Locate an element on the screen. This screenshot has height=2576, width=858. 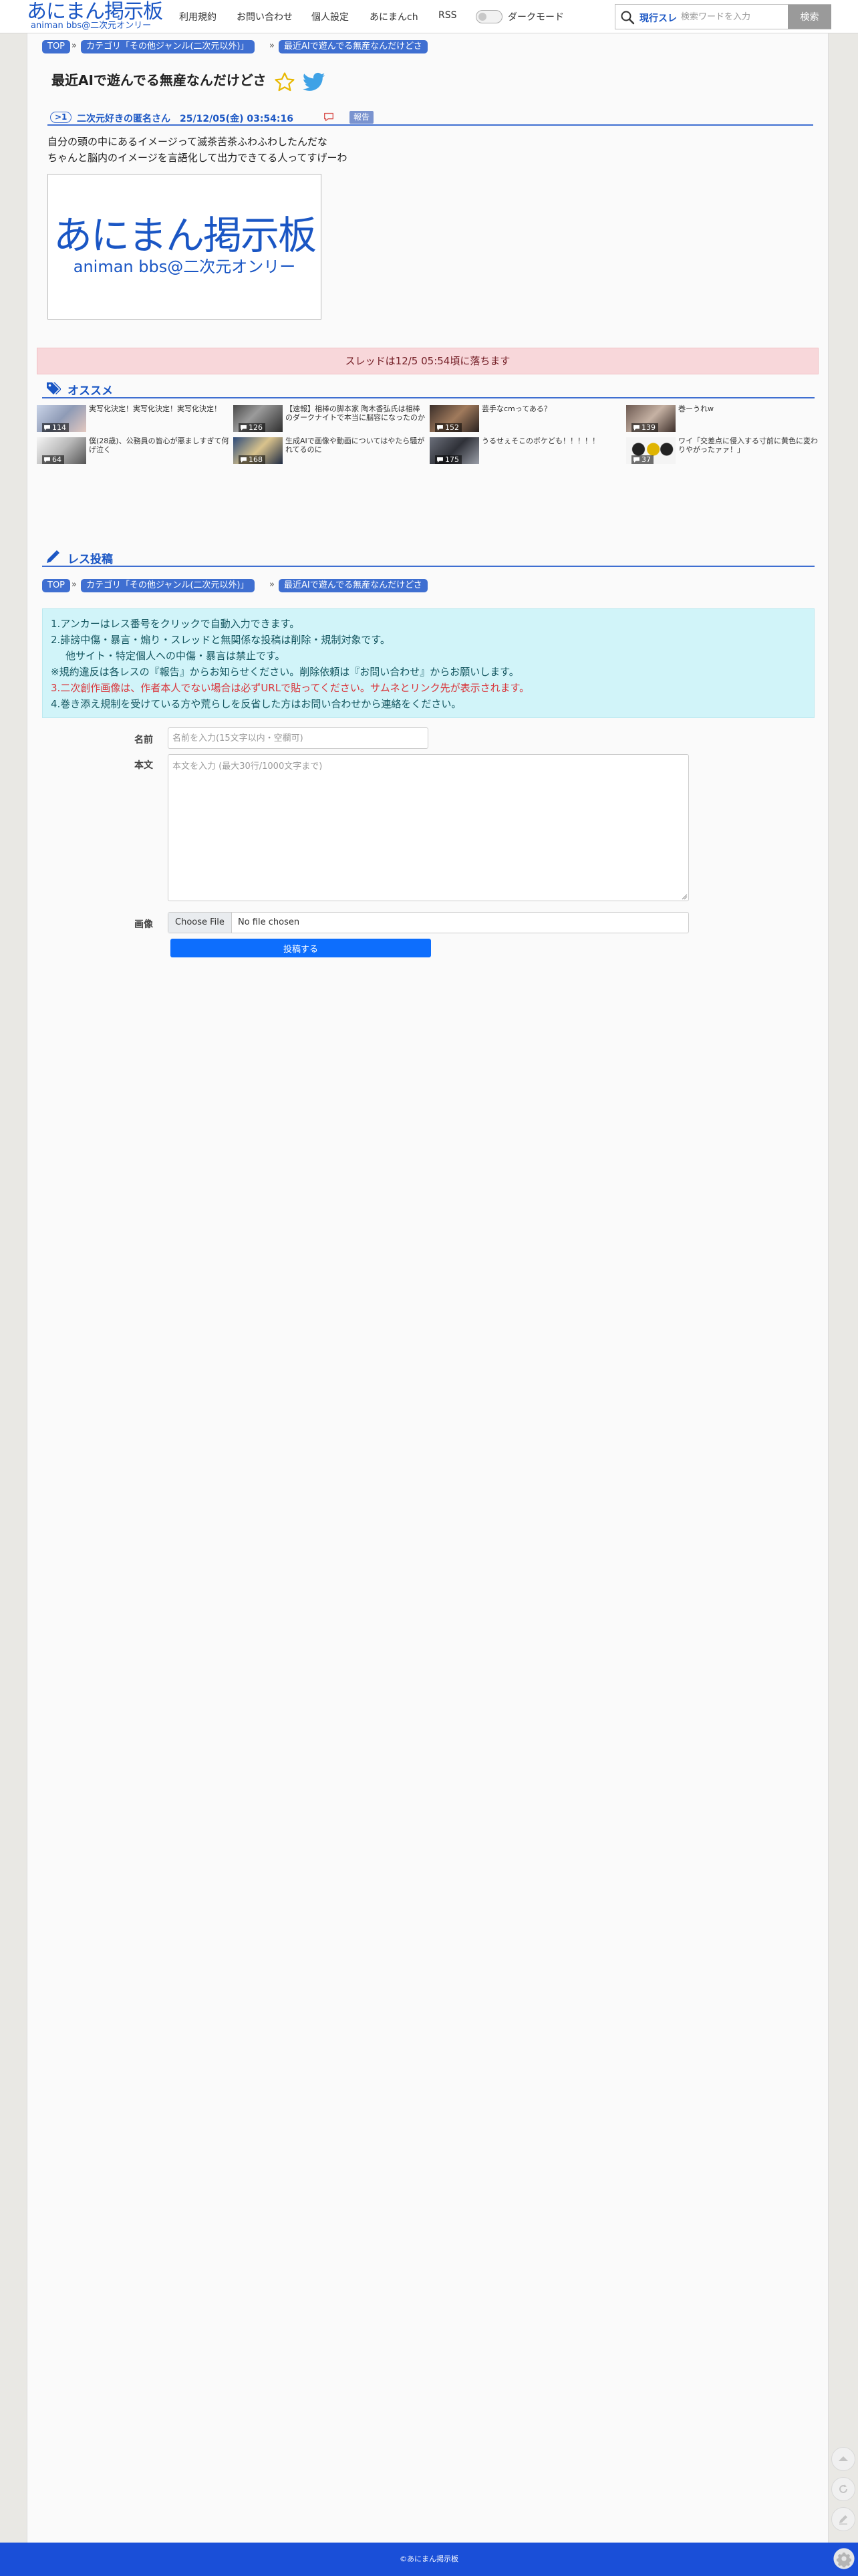
favorite-star-icon is located at coordinates (284, 82).